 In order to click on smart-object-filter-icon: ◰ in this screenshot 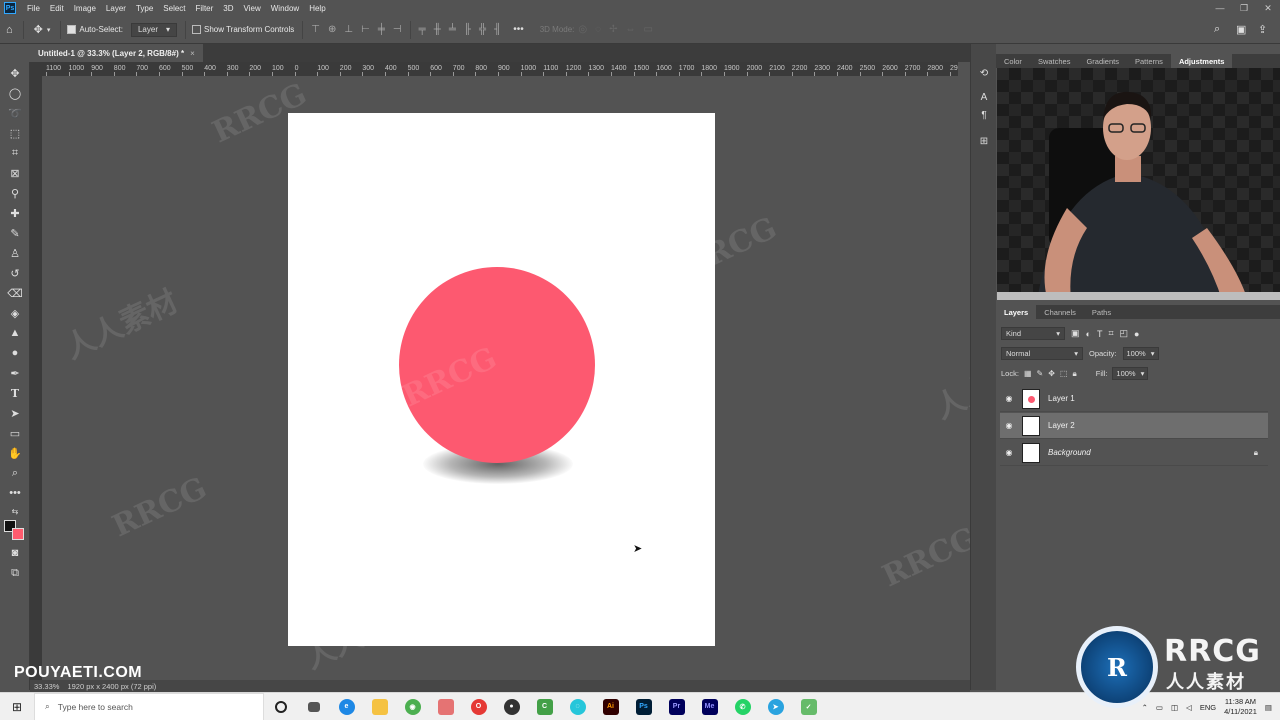, I will do `click(1124, 333)`.